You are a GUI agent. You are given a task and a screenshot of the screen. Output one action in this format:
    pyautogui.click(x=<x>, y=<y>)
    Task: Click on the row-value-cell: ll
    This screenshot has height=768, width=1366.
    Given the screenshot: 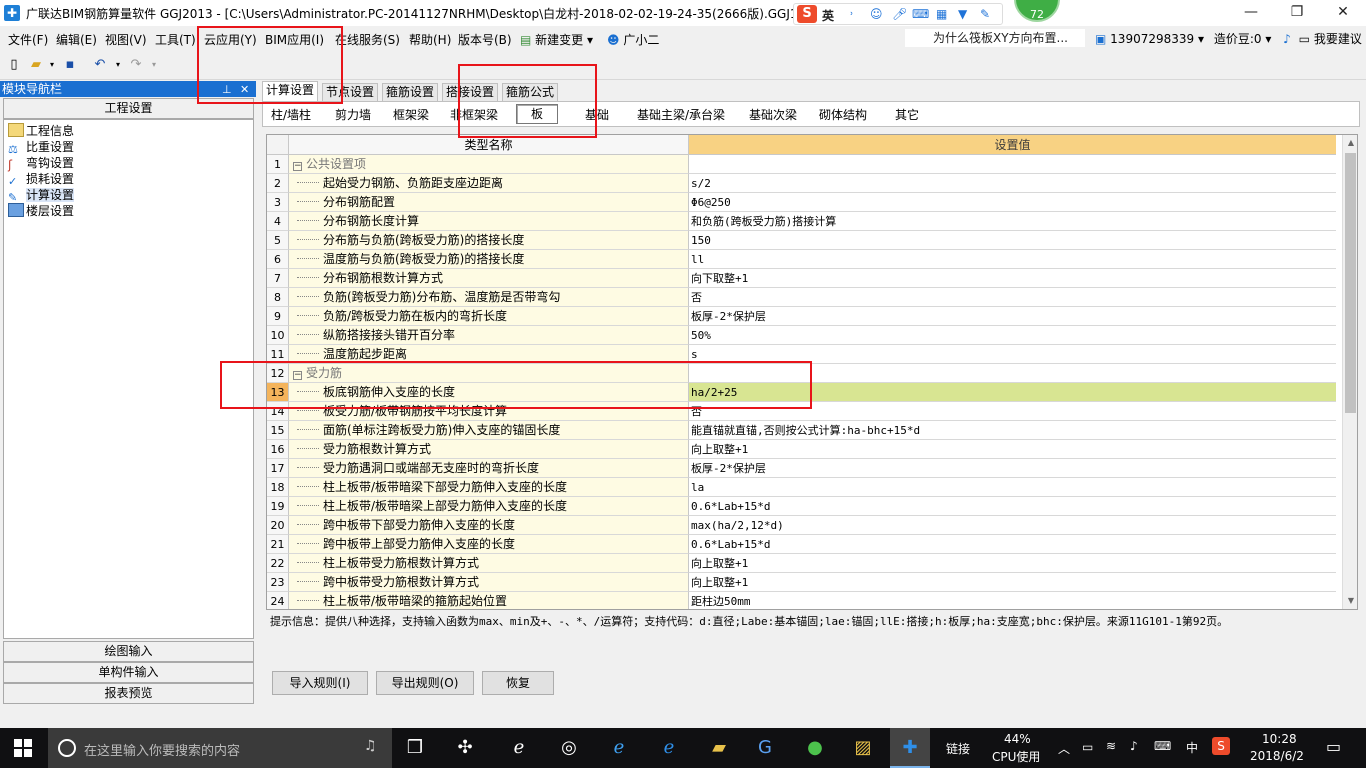 What is the action you would take?
    pyautogui.click(x=1012, y=259)
    